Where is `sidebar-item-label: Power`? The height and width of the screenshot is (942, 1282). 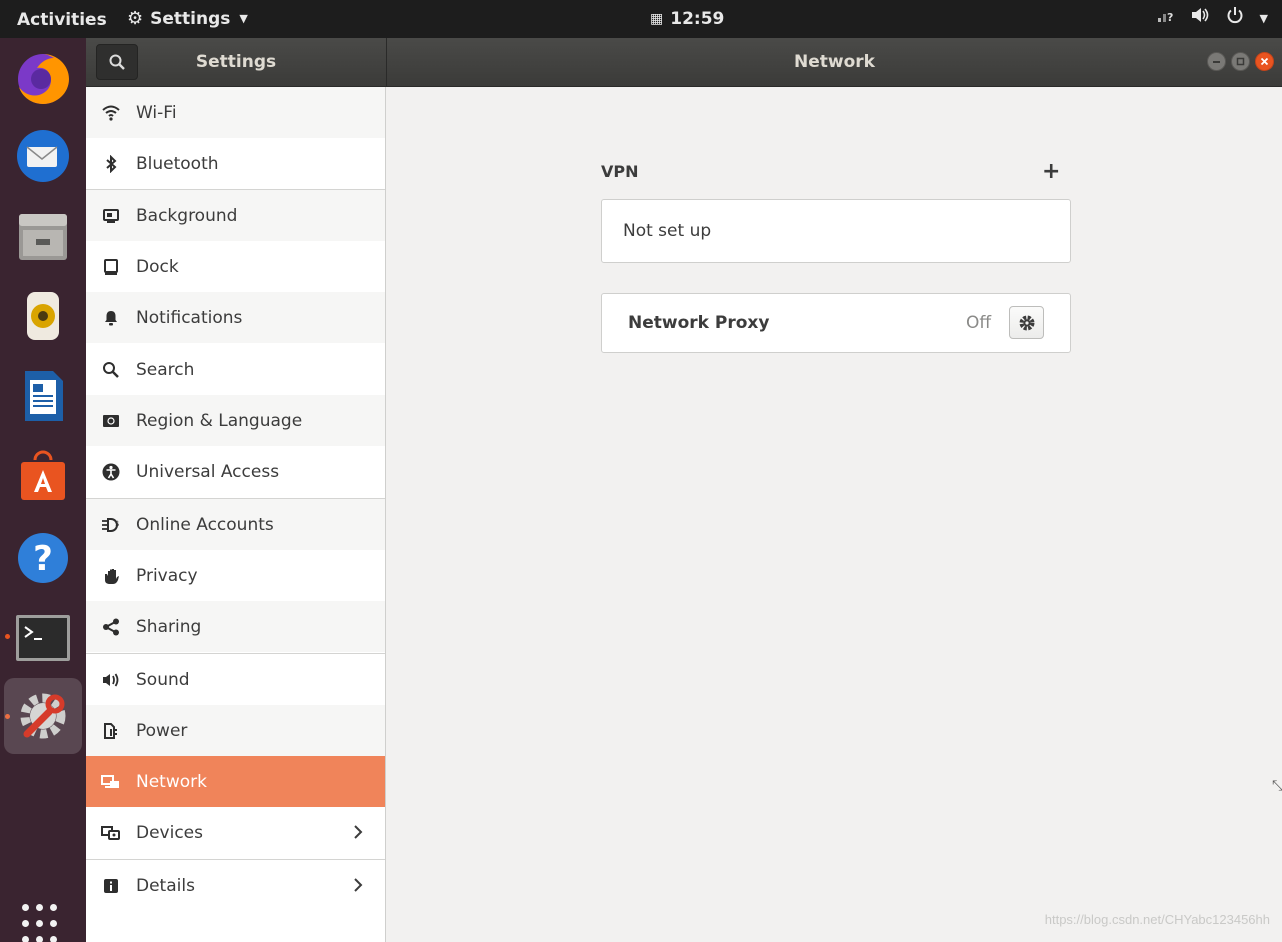
sidebar-item-label: Power is located at coordinates (162, 730).